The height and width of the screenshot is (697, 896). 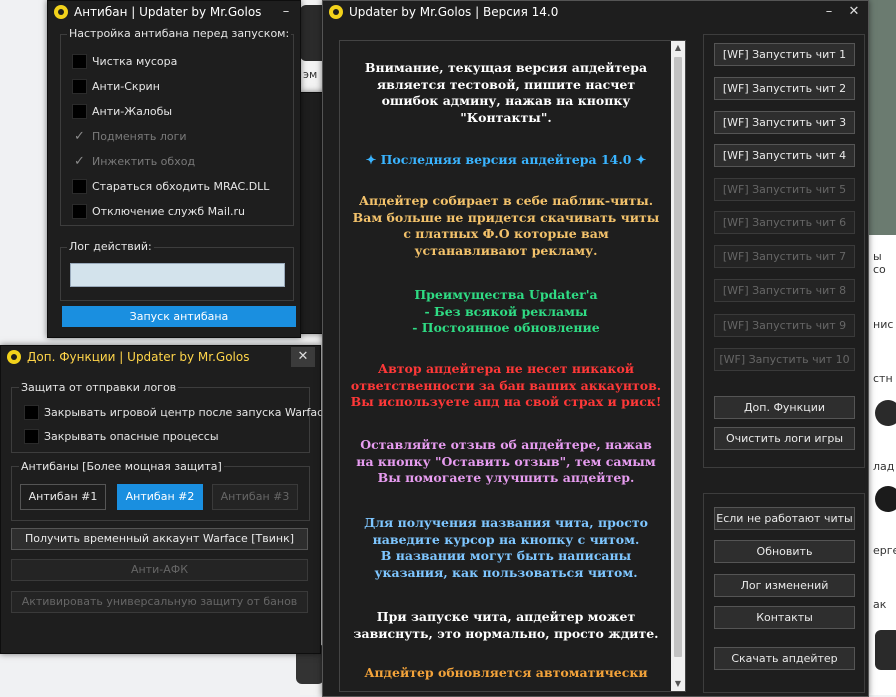 What do you see at coordinates (454, 12) in the screenshot?
I see `window-title: Updater by Mr.Golos | Версия 14.0` at bounding box center [454, 12].